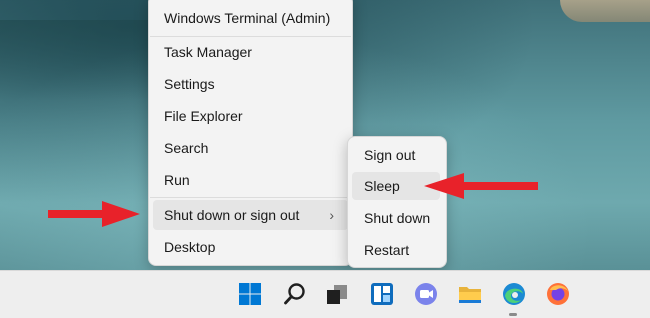 This screenshot has width=650, height=318. Describe the element at coordinates (481, 186) in the screenshot. I see `red-arrow-left-annotation` at that location.